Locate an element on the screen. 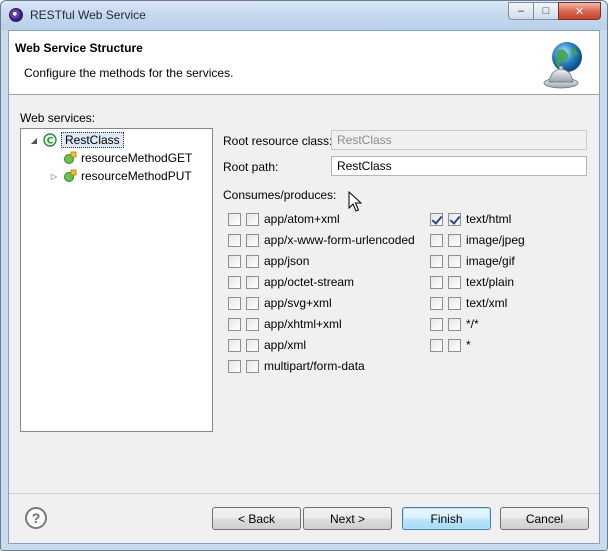 Image resolution: width=608 pixels, height=551 pixels. window-title: RESTful Web Service is located at coordinates (88, 15).